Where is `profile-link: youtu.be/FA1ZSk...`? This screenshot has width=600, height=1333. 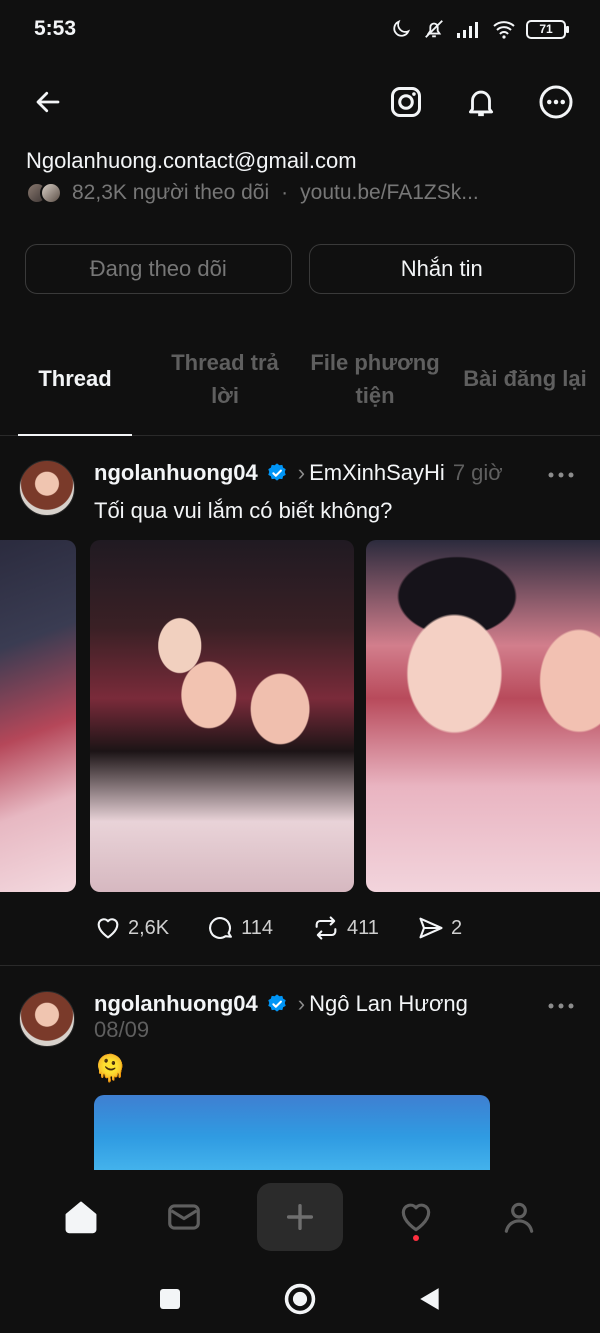 profile-link: youtu.be/FA1ZSk... is located at coordinates (389, 193).